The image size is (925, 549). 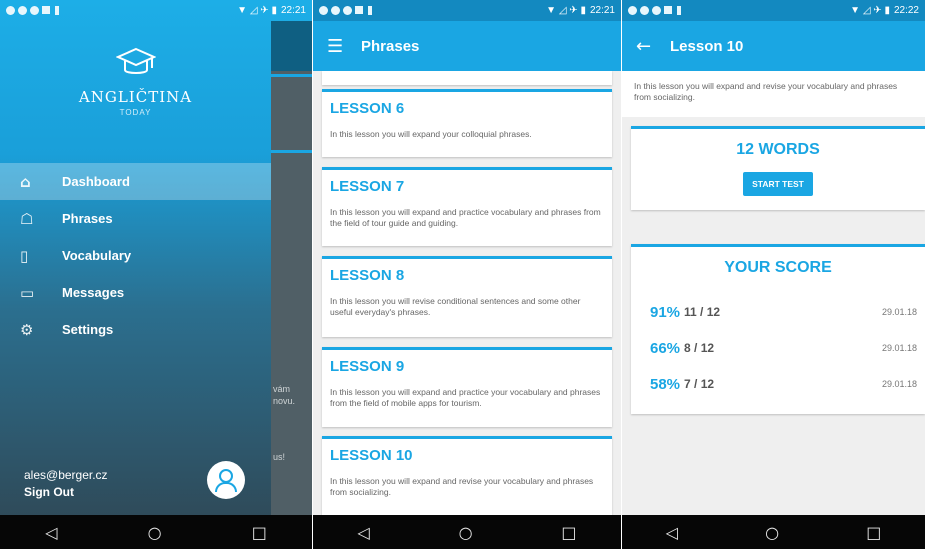 I want to click on app-bar: ← Lesson 10, so click(x=773, y=46).